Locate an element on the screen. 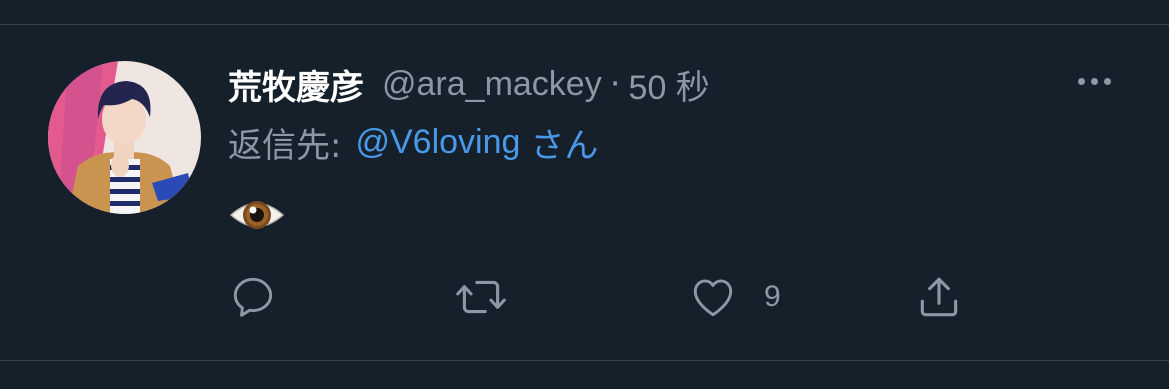 This screenshot has width=1169, height=389. eye-emoji-icon is located at coordinates (257, 215).